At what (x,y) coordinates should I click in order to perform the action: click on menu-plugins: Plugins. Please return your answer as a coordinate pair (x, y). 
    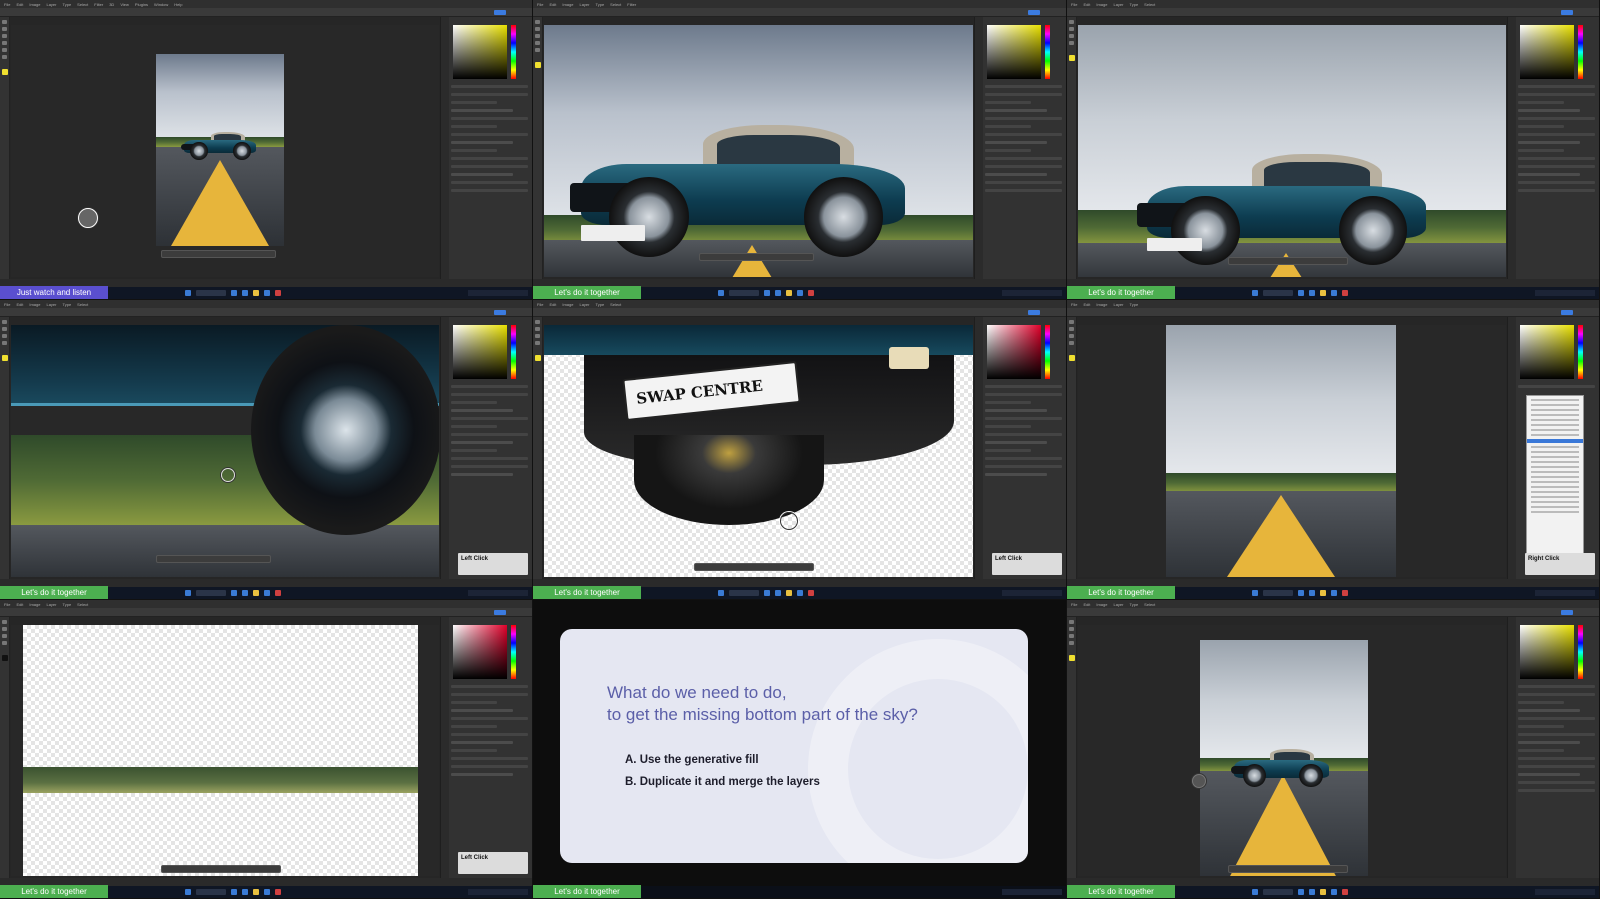
    Looking at the image, I should click on (141, 4).